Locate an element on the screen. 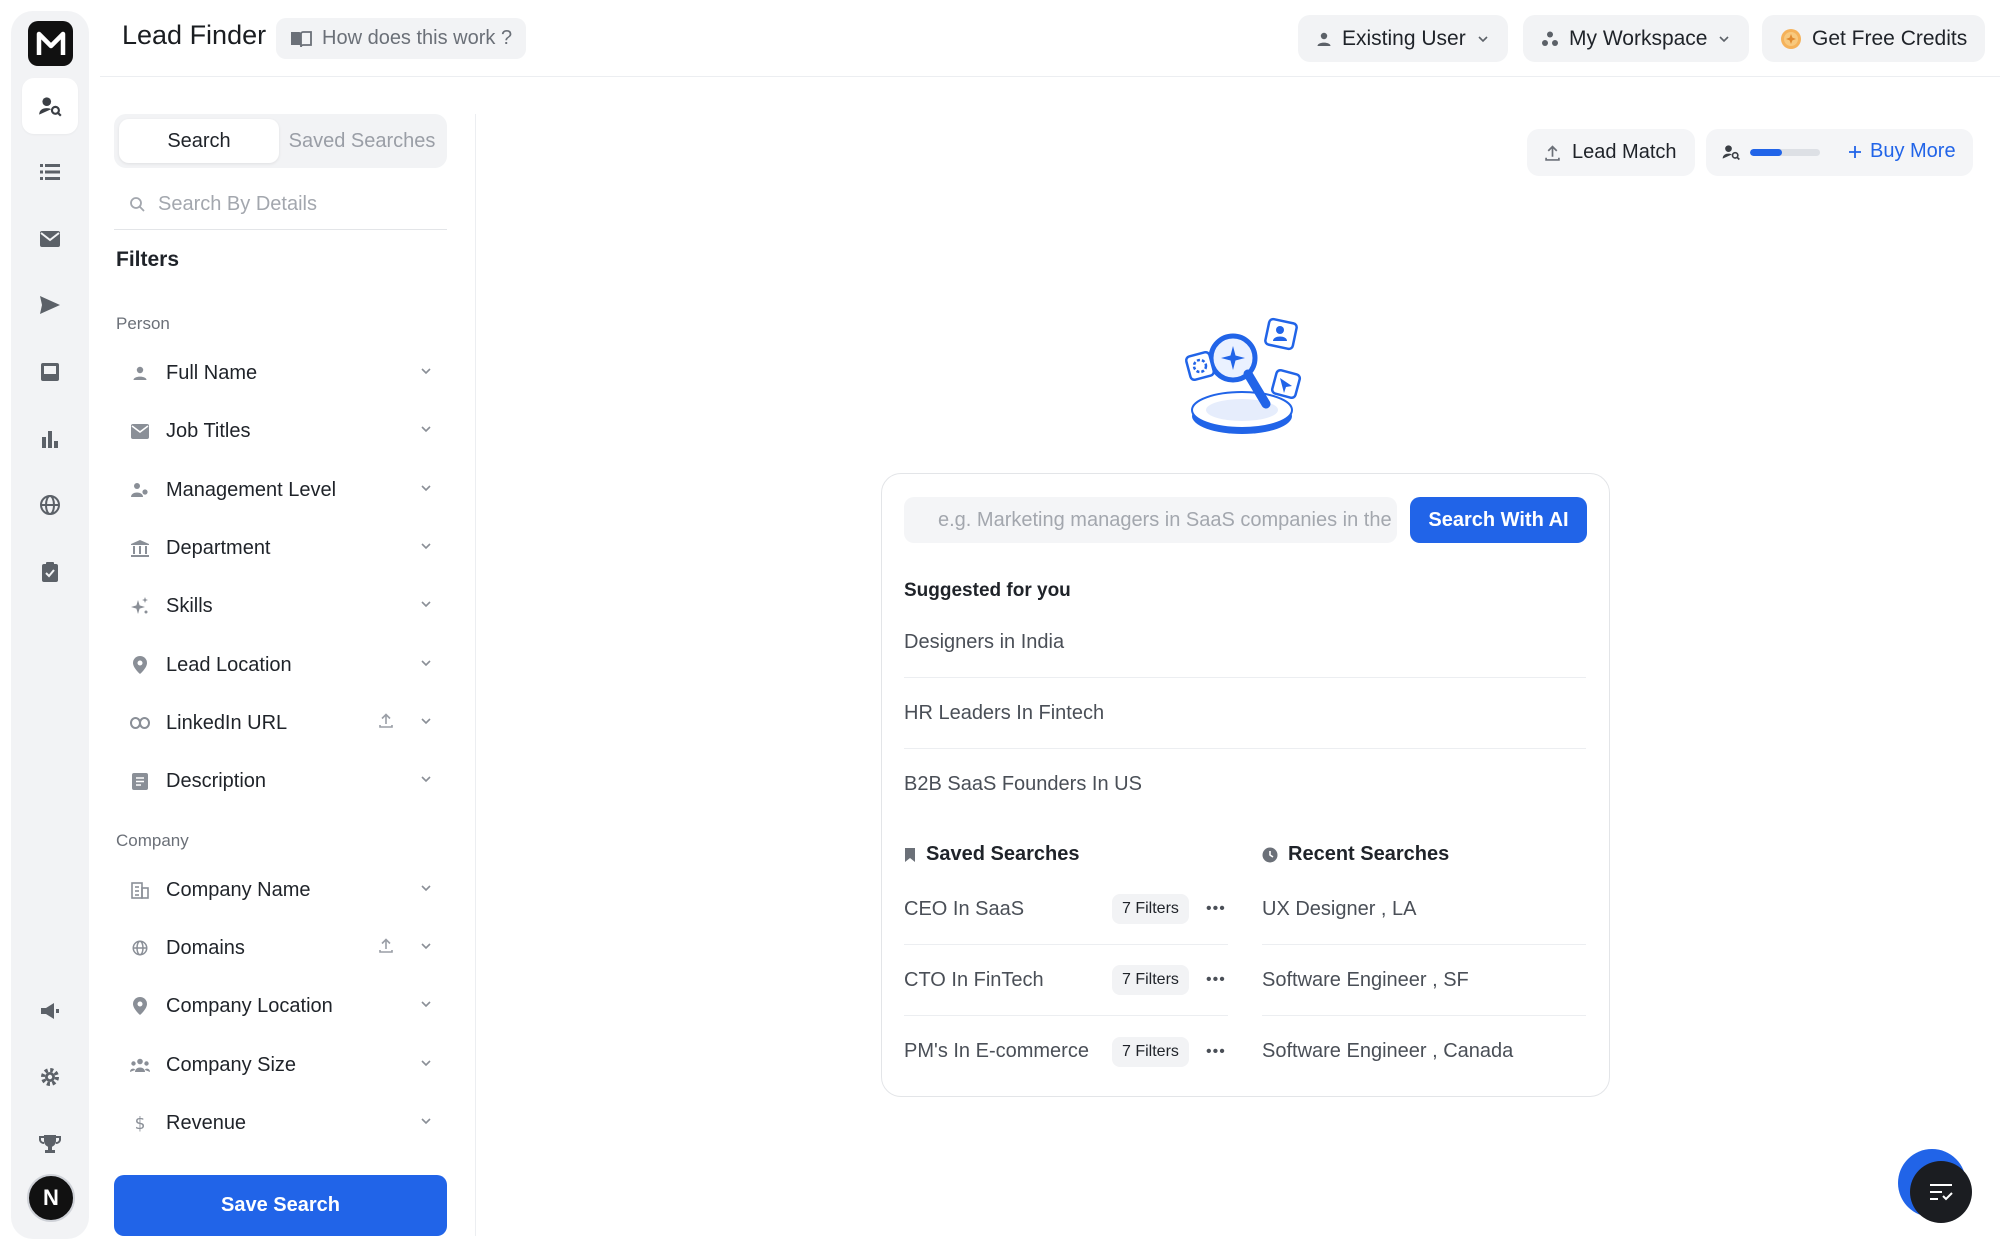  buy-more-button: Buy More is located at coordinates (1902, 151).